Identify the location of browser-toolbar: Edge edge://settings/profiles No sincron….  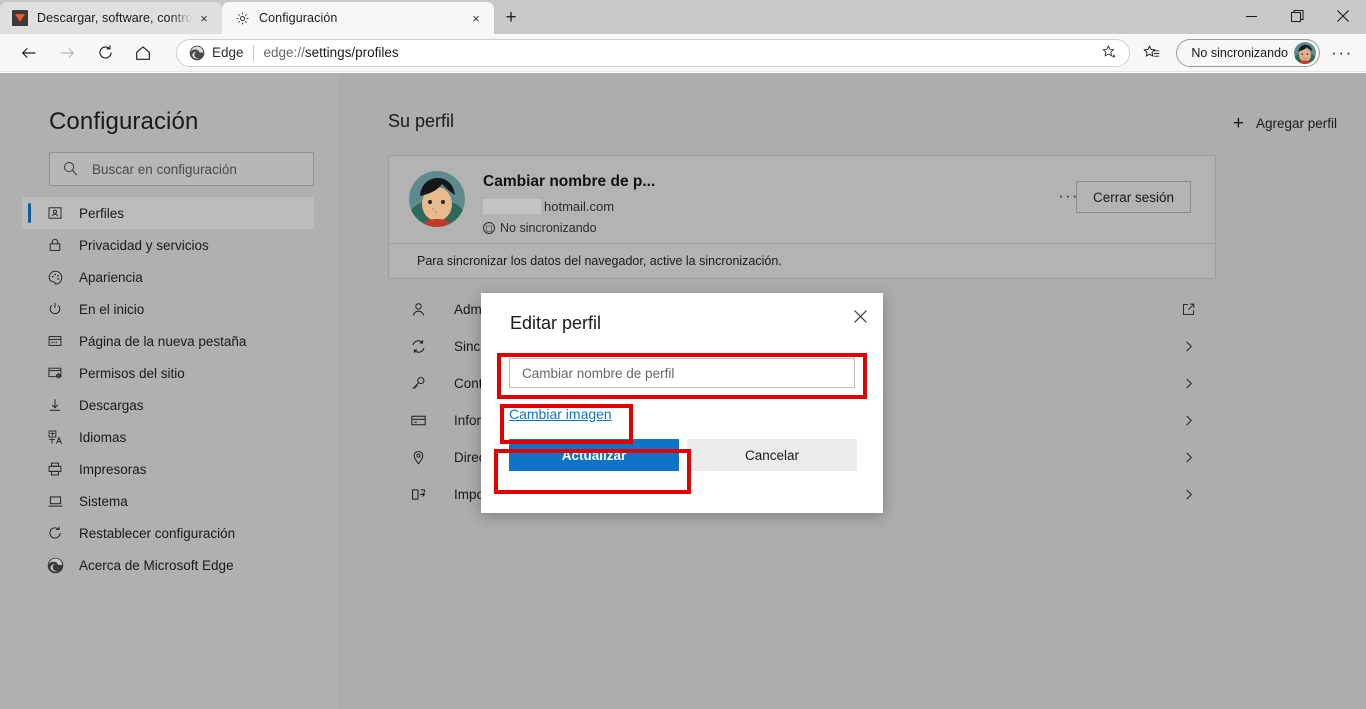
(683, 53).